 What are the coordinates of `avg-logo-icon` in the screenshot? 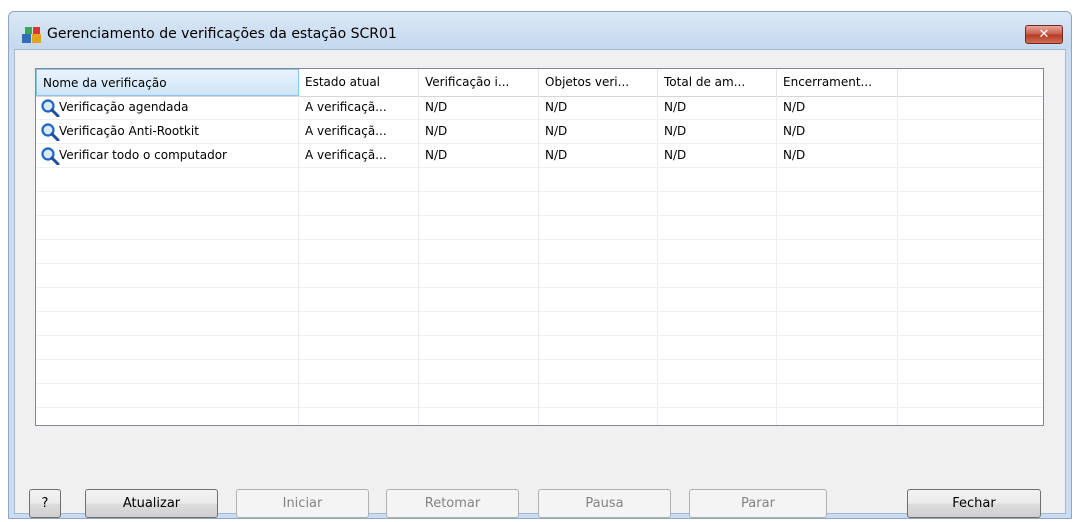 It's located at (31, 35).